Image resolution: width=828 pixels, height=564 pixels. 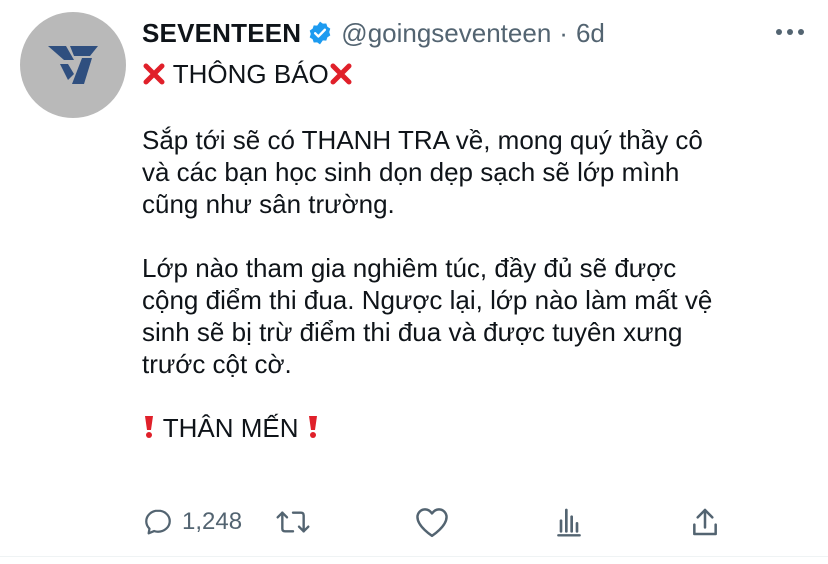 What do you see at coordinates (472, 428) in the screenshot?
I see `closing-line: THÂN MẾN` at bounding box center [472, 428].